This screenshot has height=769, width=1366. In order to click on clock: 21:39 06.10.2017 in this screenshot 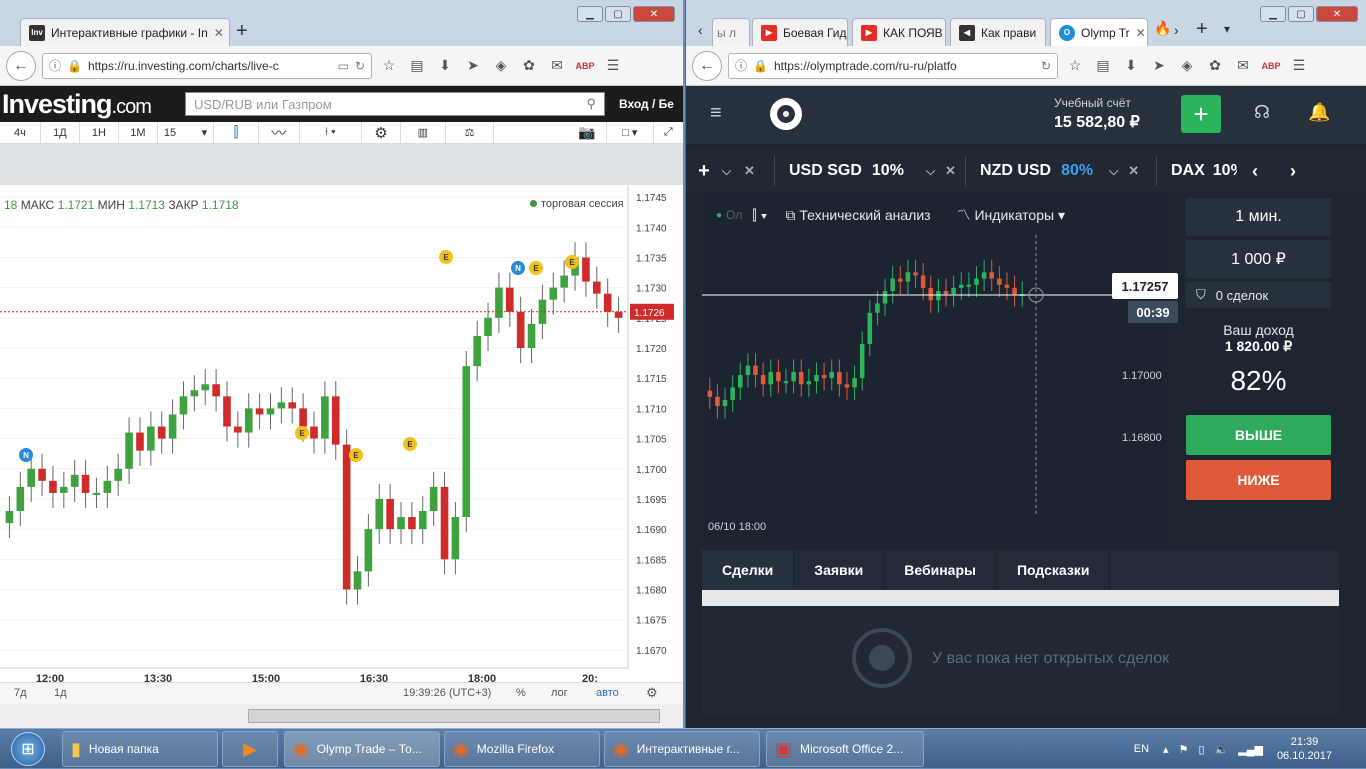, I will do `click(1304, 749)`.